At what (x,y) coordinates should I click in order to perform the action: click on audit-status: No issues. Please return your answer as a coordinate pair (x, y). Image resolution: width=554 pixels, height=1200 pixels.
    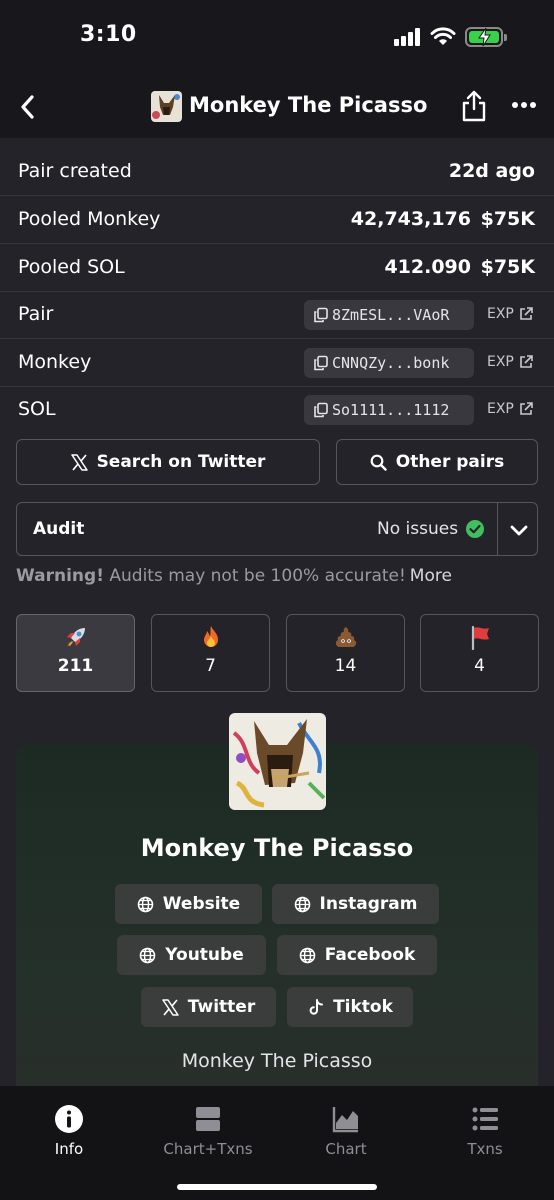
    Looking at the image, I should click on (418, 529).